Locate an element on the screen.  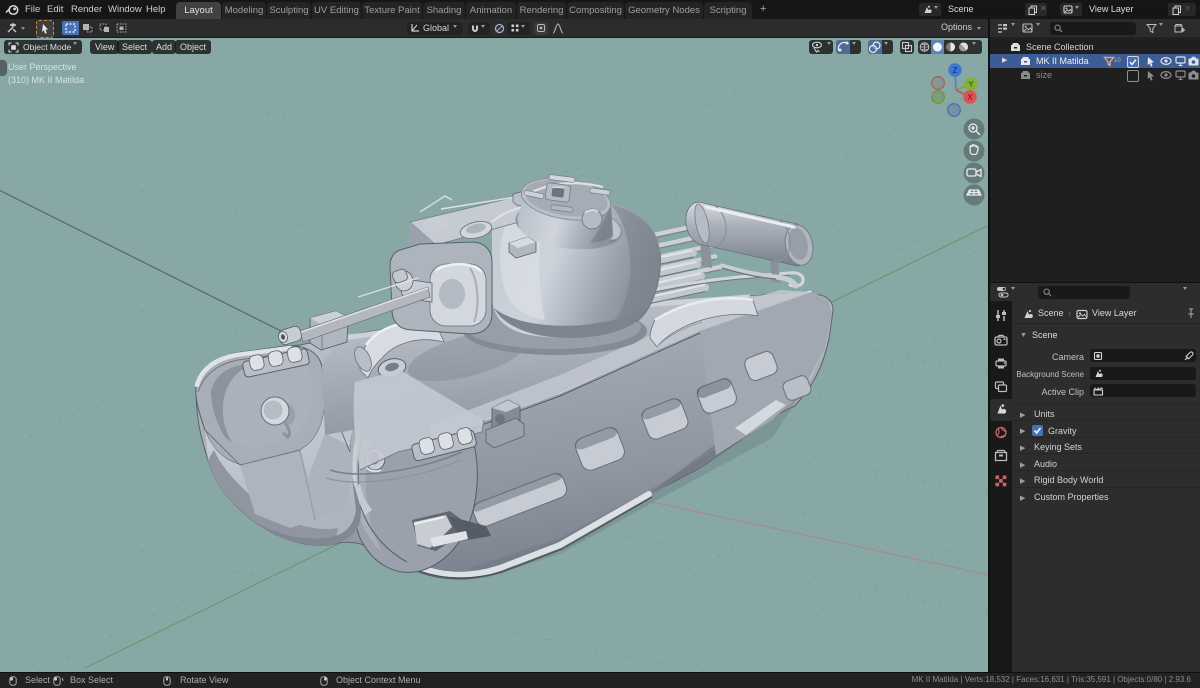
svg-text: X is located at coordinates (970, 97).